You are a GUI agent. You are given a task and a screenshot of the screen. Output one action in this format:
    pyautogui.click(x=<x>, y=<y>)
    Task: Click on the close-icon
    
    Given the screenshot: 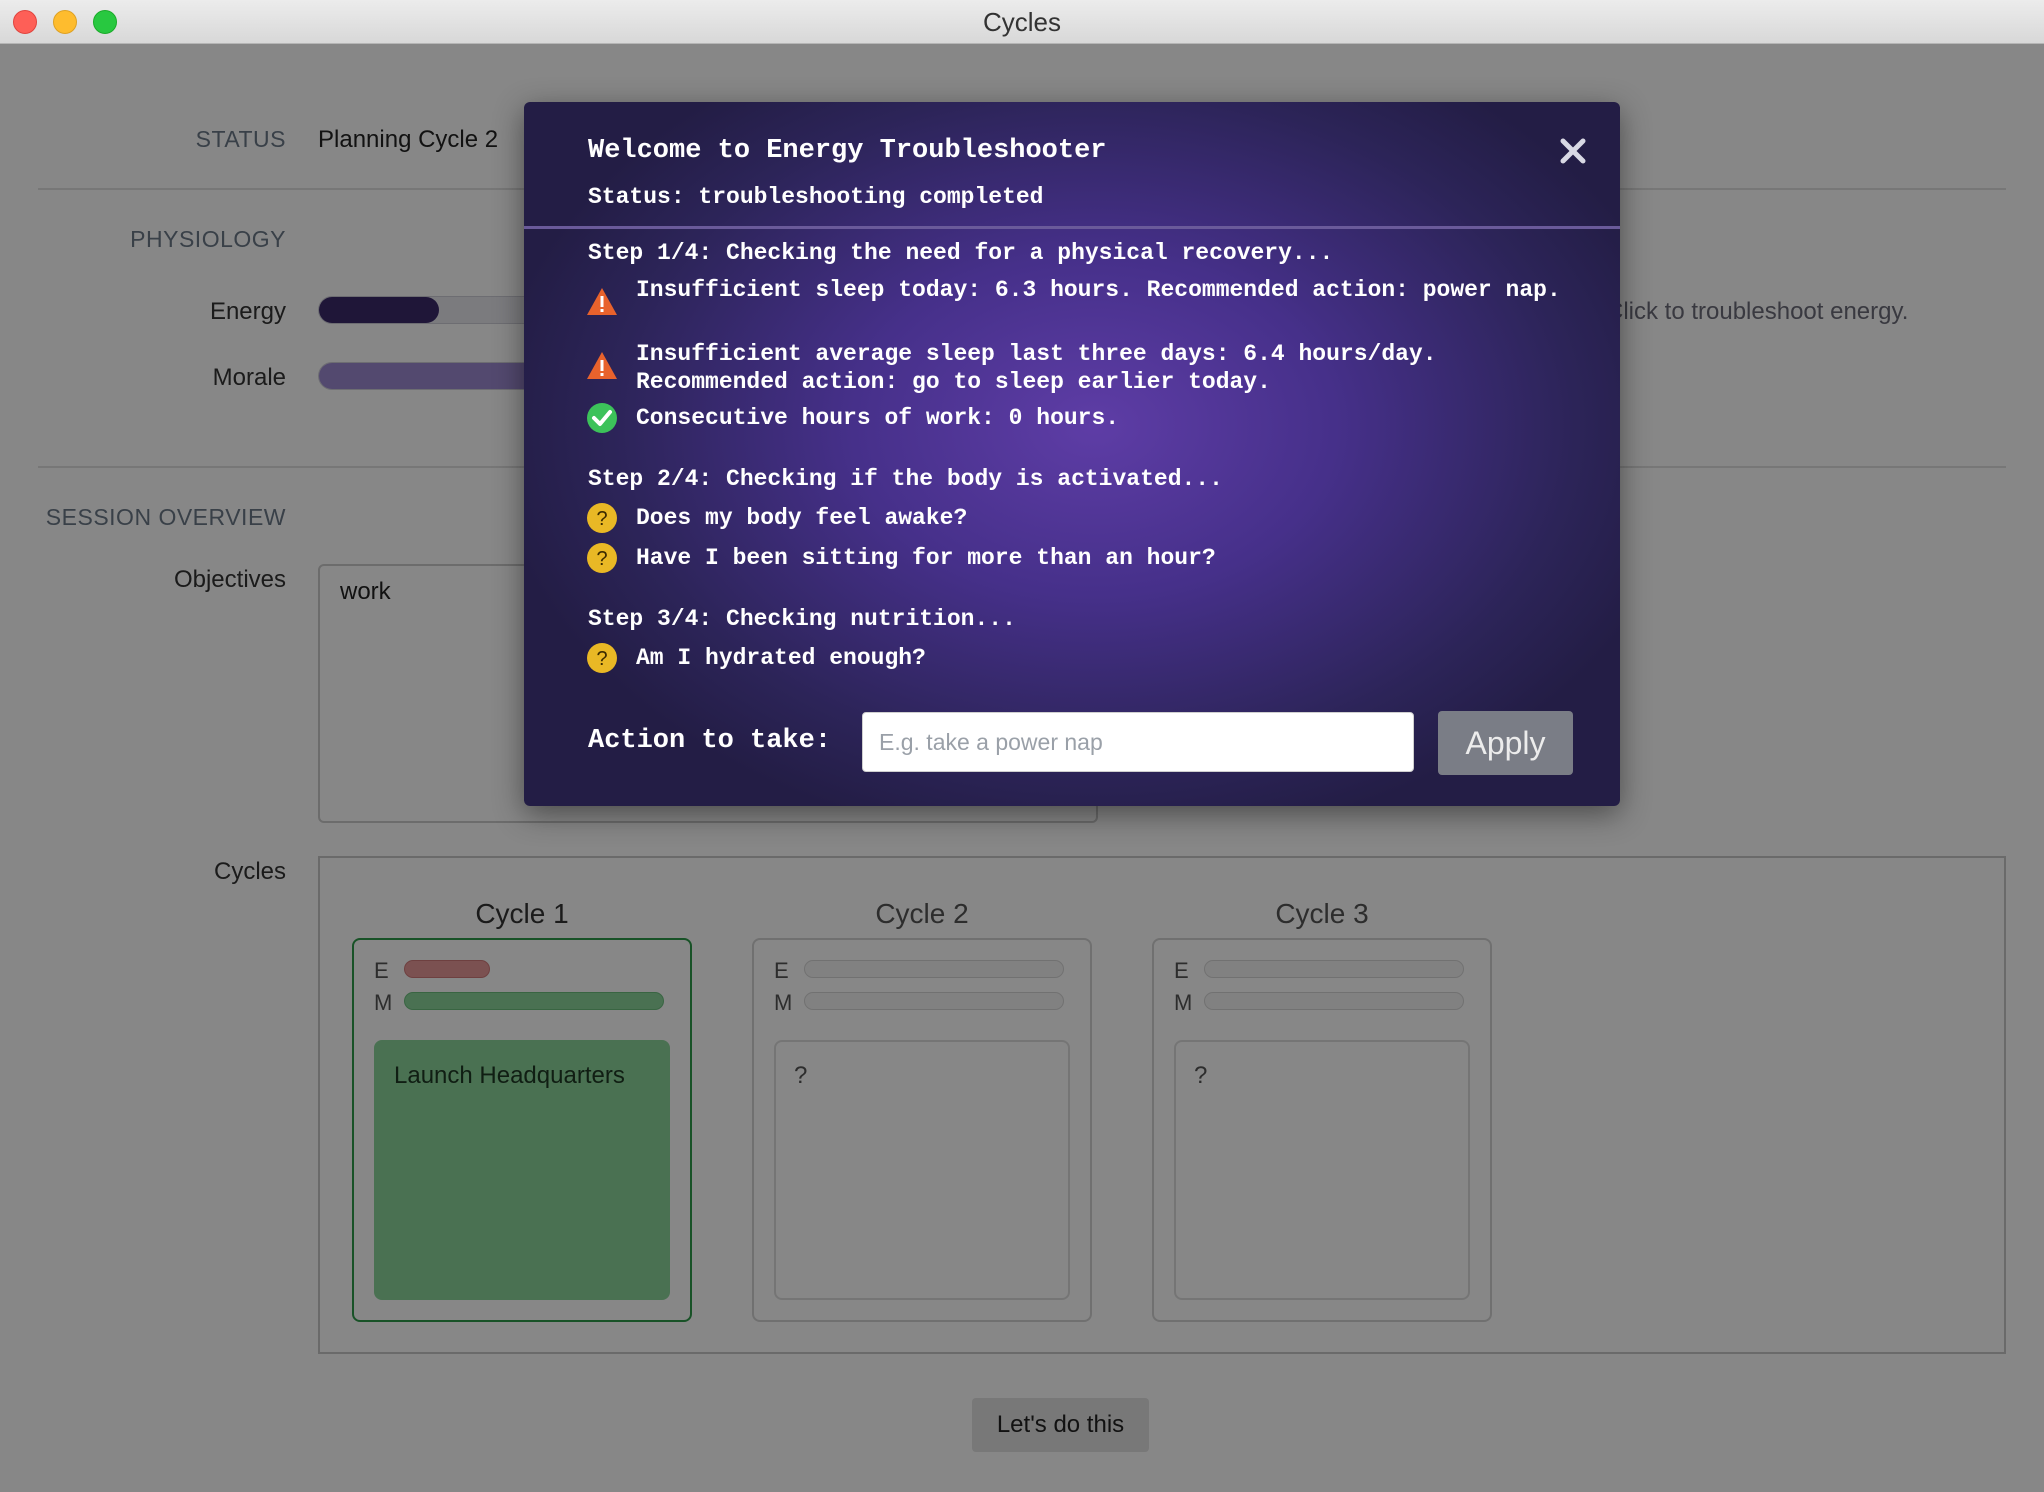 What is the action you would take?
    pyautogui.click(x=1573, y=151)
    